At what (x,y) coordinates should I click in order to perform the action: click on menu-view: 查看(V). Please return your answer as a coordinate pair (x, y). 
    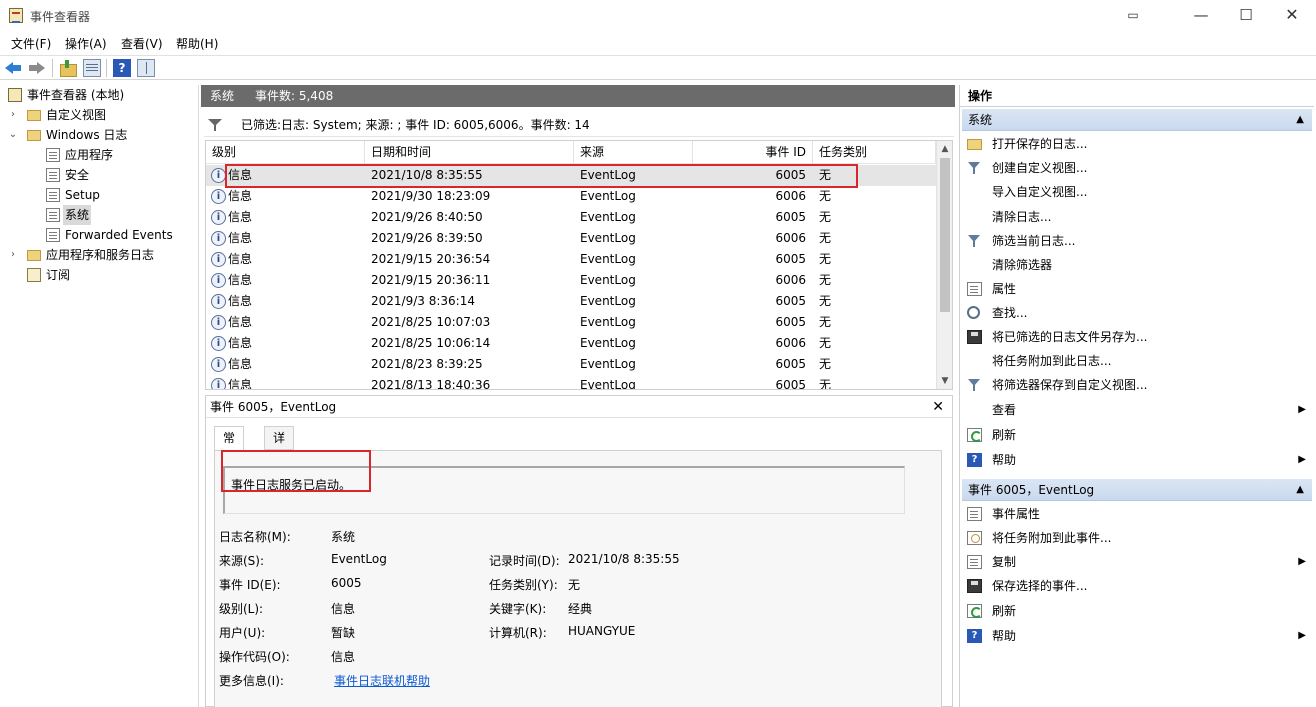
    Looking at the image, I should click on (142, 43).